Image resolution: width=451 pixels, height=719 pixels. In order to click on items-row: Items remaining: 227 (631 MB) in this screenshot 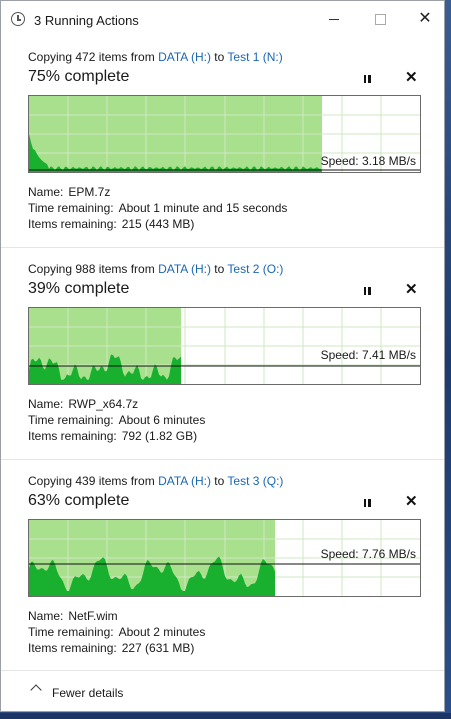, I will do `click(111, 648)`.